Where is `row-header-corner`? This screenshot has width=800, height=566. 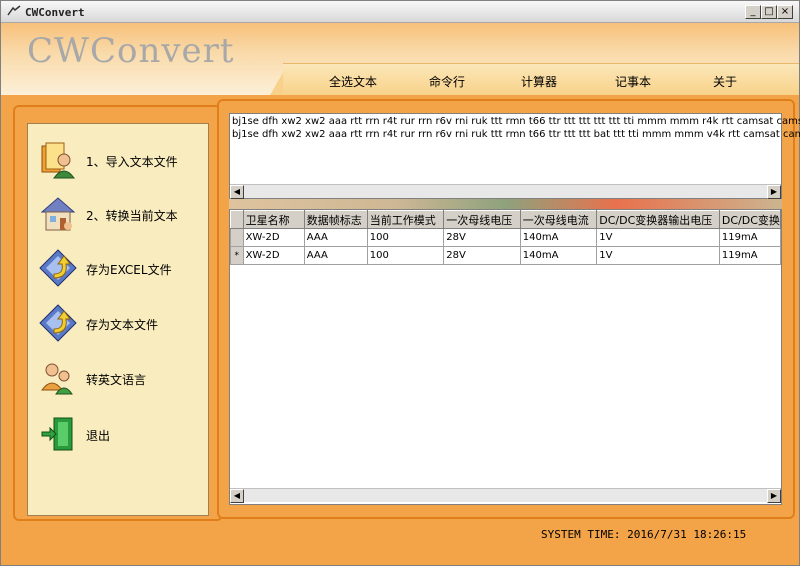
row-header-corner is located at coordinates (237, 219).